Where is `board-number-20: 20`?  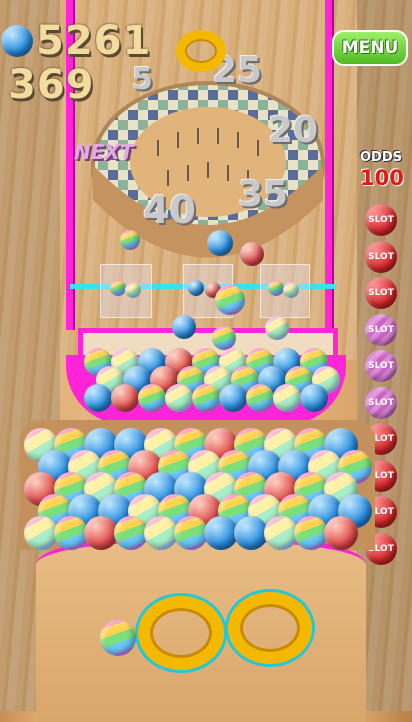
board-number-20: 20 is located at coordinates (293, 130).